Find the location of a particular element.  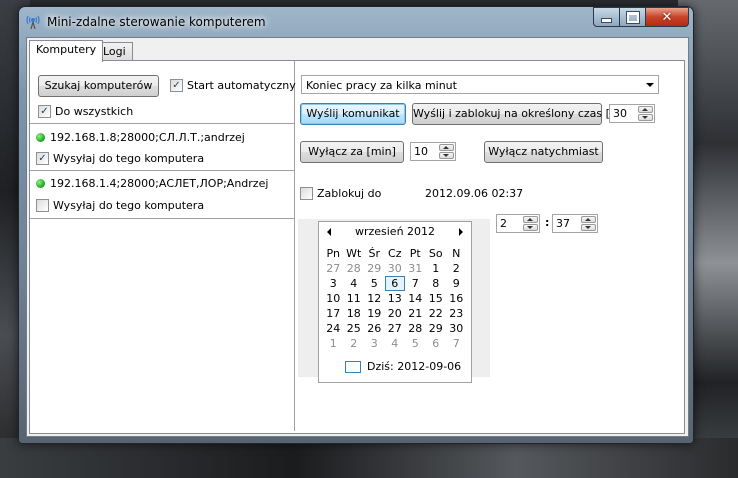

send-to-computer-label: Wysyłaj do tego komputera is located at coordinates (129, 158).